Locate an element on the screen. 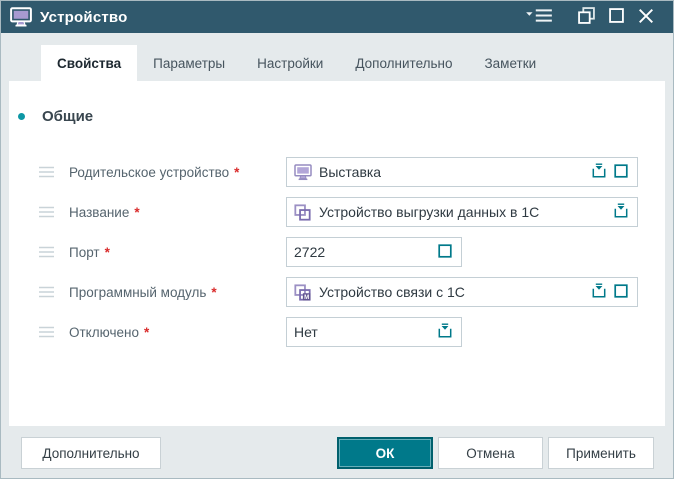  port-field: 2722 is located at coordinates (374, 252).